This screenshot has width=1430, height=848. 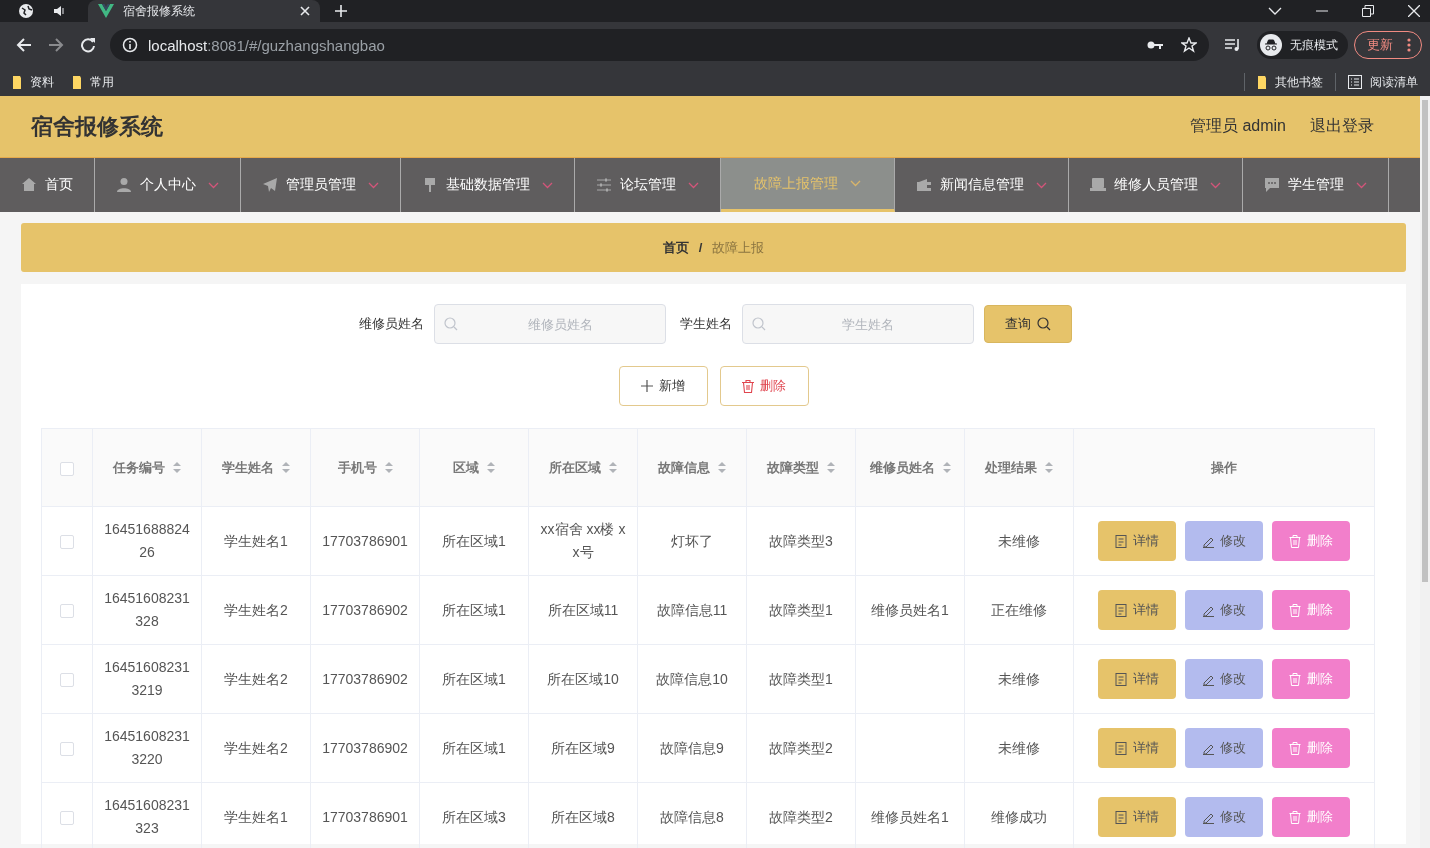 What do you see at coordinates (982, 185) in the screenshot?
I see `nav-menu-item: 新闻信息管理` at bounding box center [982, 185].